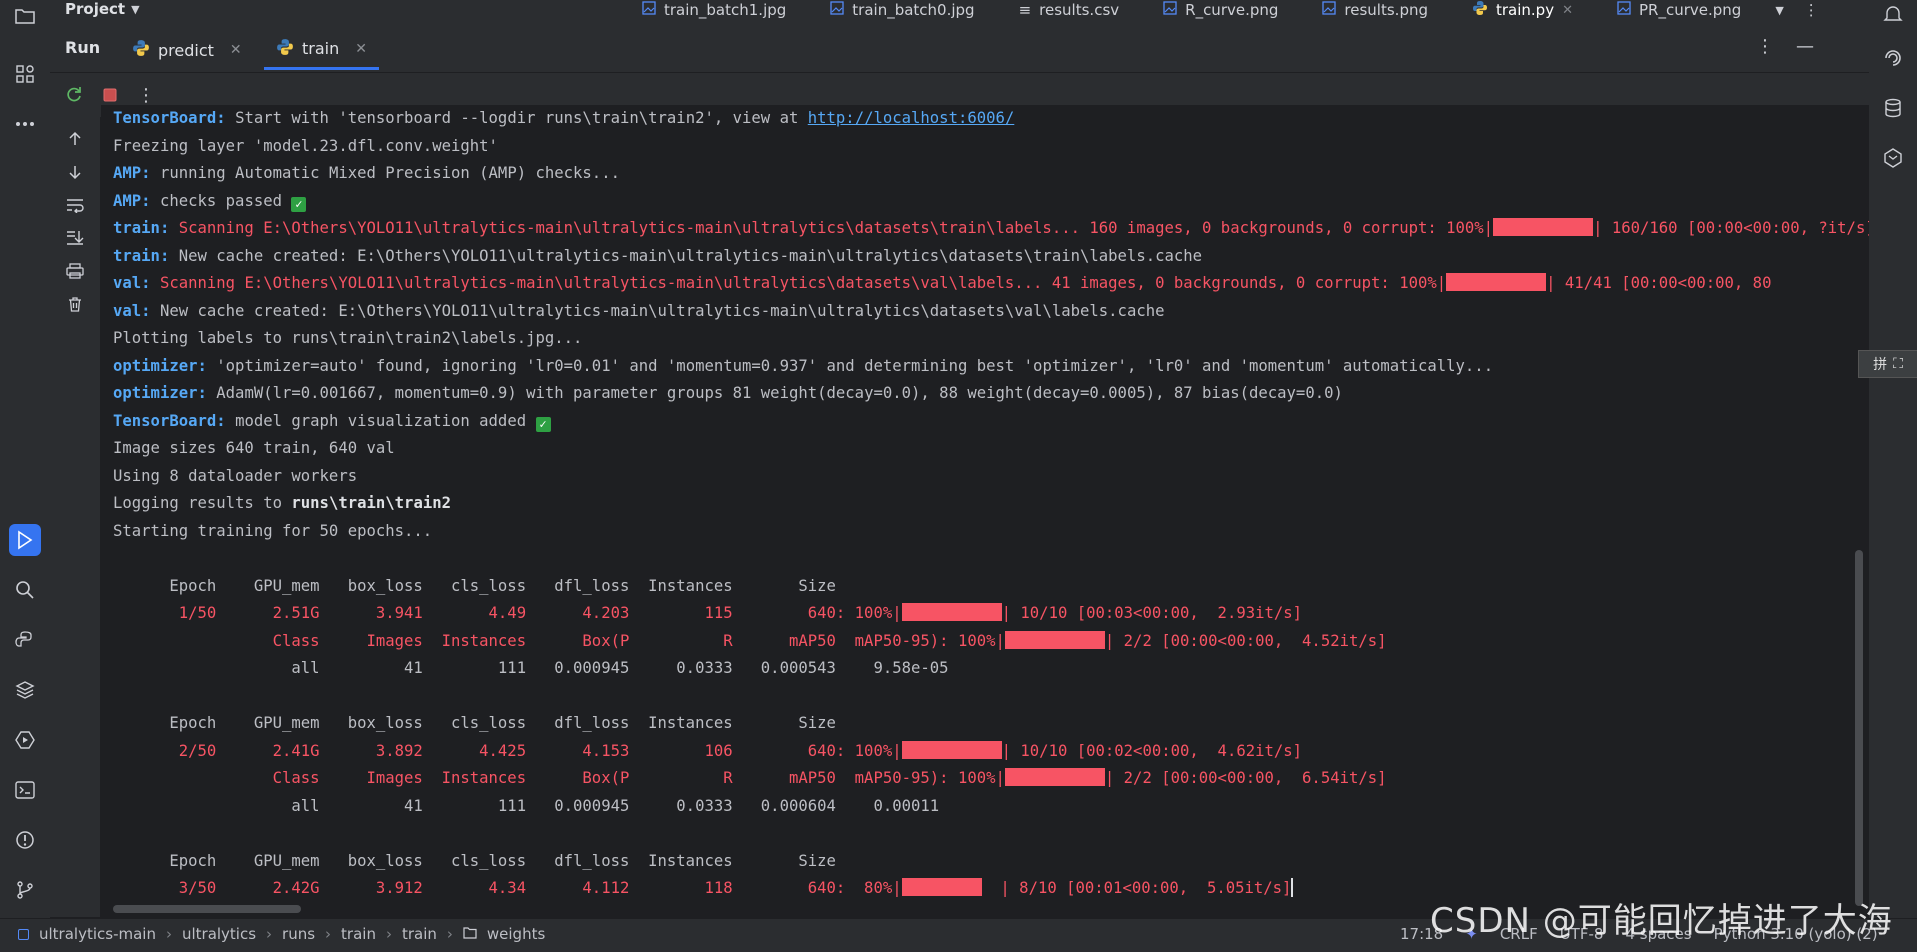  What do you see at coordinates (1220, 10) in the screenshot?
I see `editor-tab-r-curve: R_curve.png` at bounding box center [1220, 10].